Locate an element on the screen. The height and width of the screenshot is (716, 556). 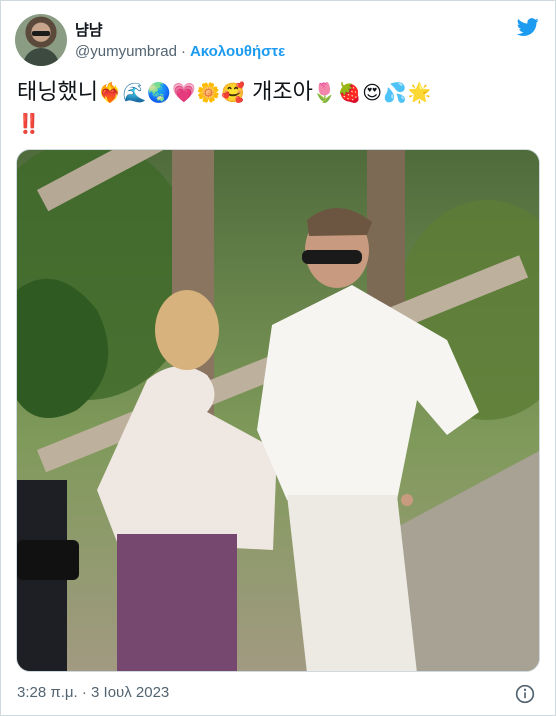
avatar-glasses is located at coordinates (41, 33).